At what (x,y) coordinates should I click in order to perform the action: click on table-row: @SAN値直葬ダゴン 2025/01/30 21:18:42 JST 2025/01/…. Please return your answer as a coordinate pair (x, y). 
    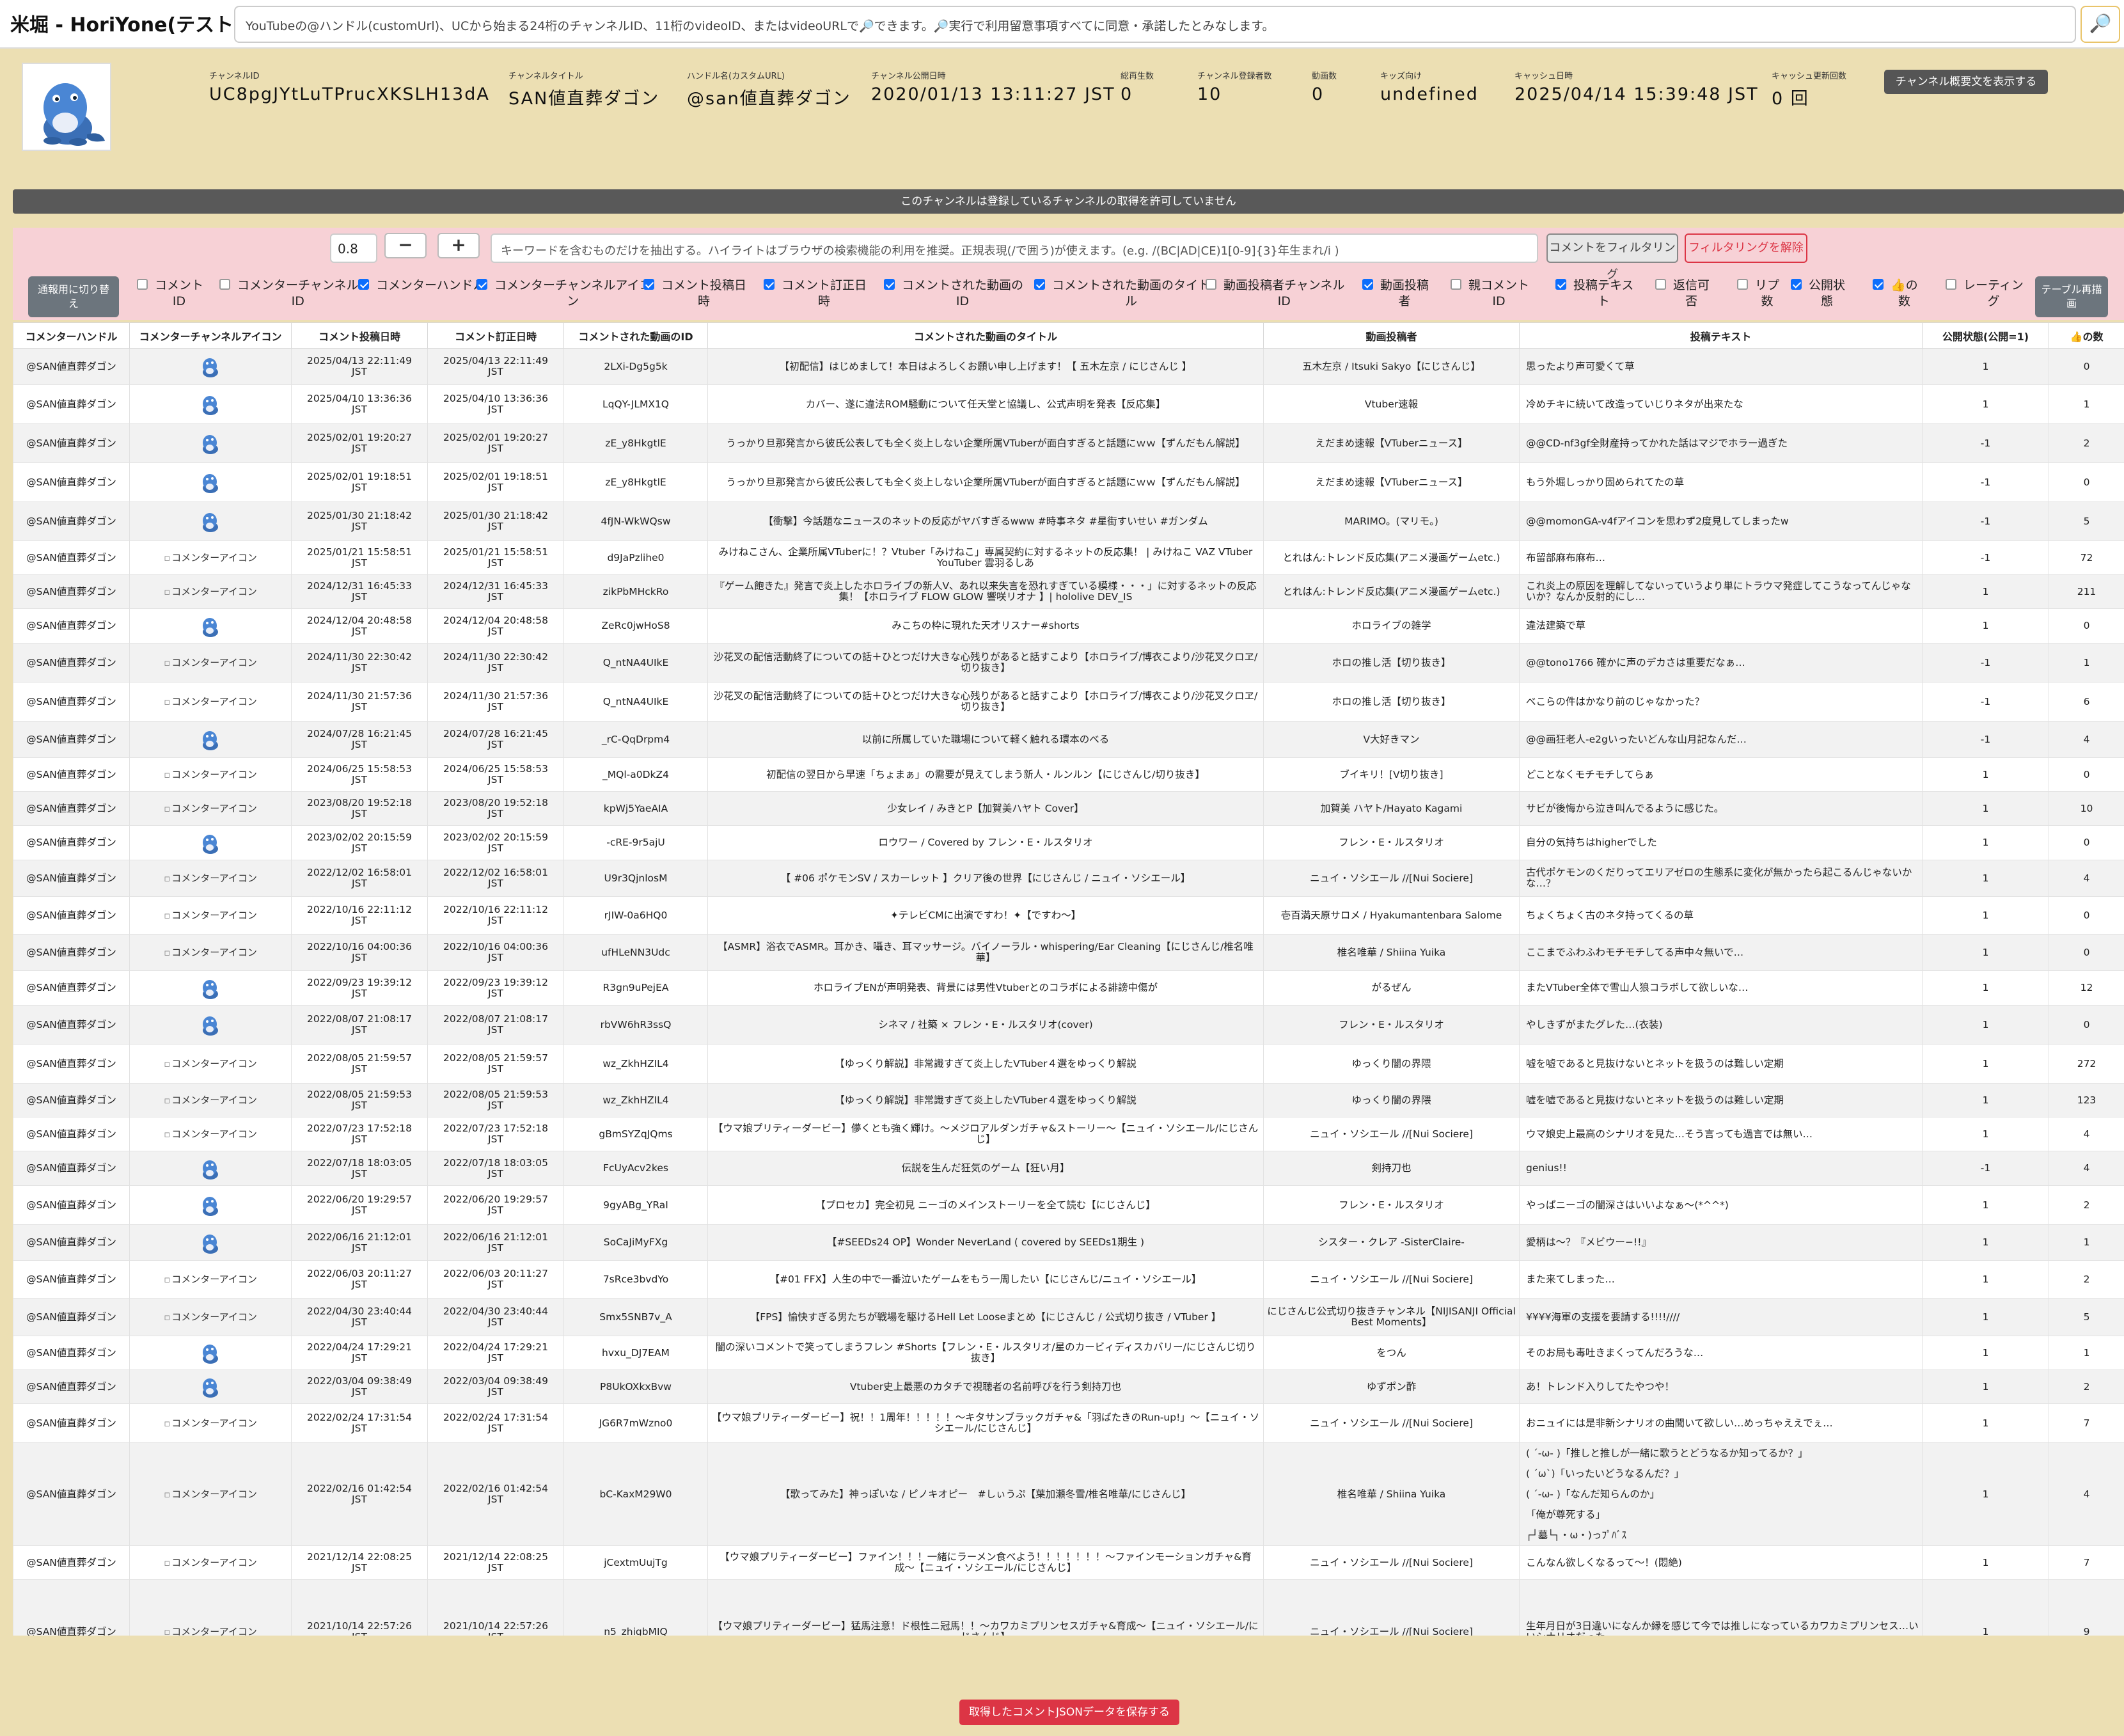
    Looking at the image, I should click on (1069, 521).